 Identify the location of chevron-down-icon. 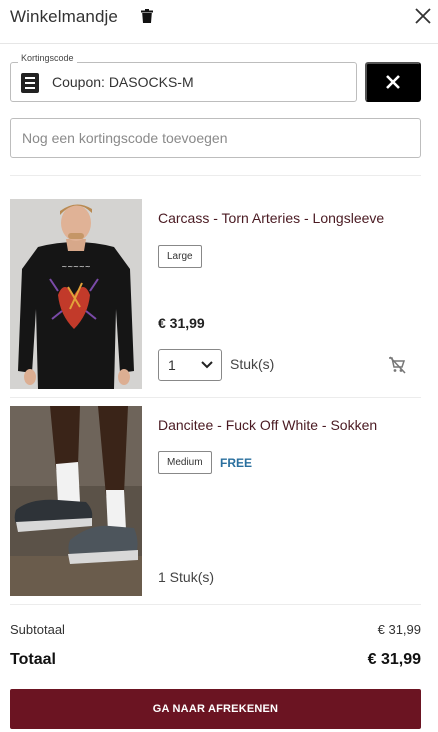
(207, 365).